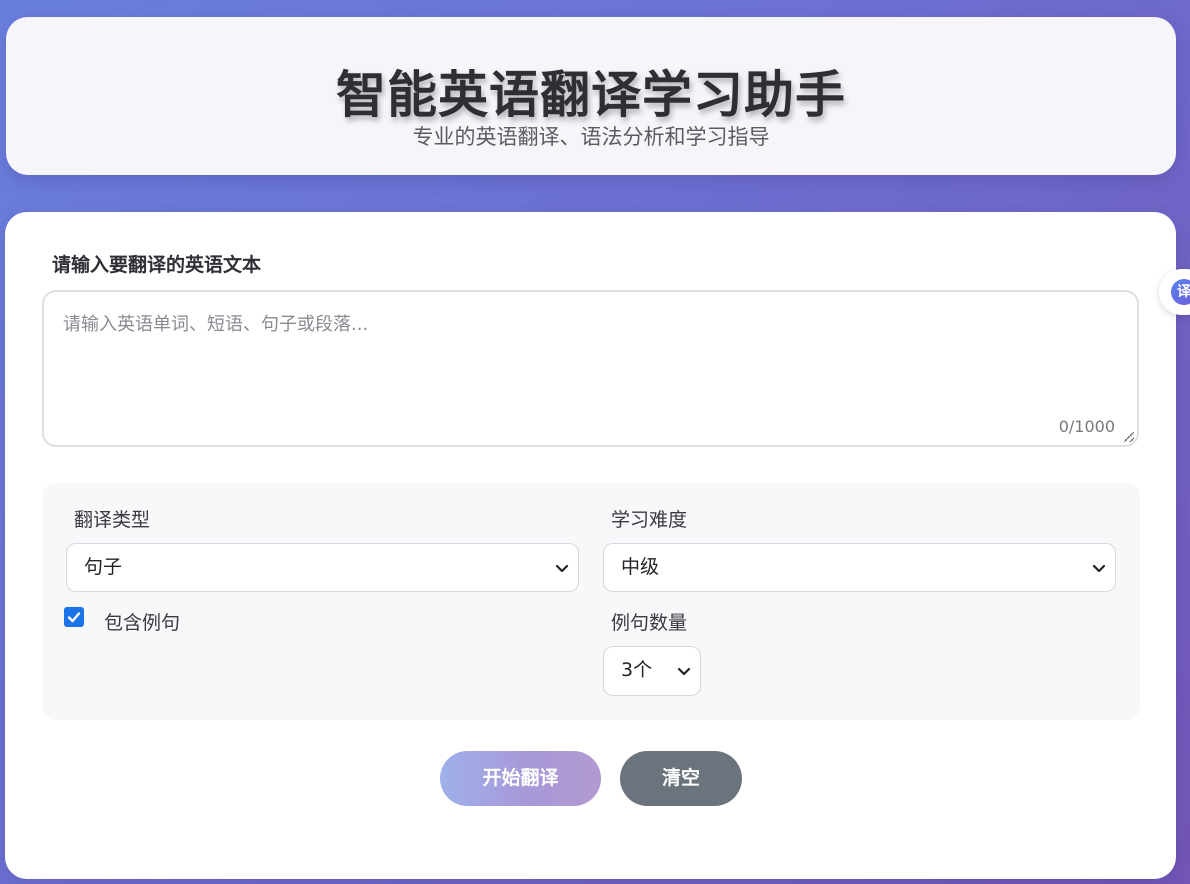  What do you see at coordinates (640, 567) in the screenshot?
I see `difficulty-value: 中级` at bounding box center [640, 567].